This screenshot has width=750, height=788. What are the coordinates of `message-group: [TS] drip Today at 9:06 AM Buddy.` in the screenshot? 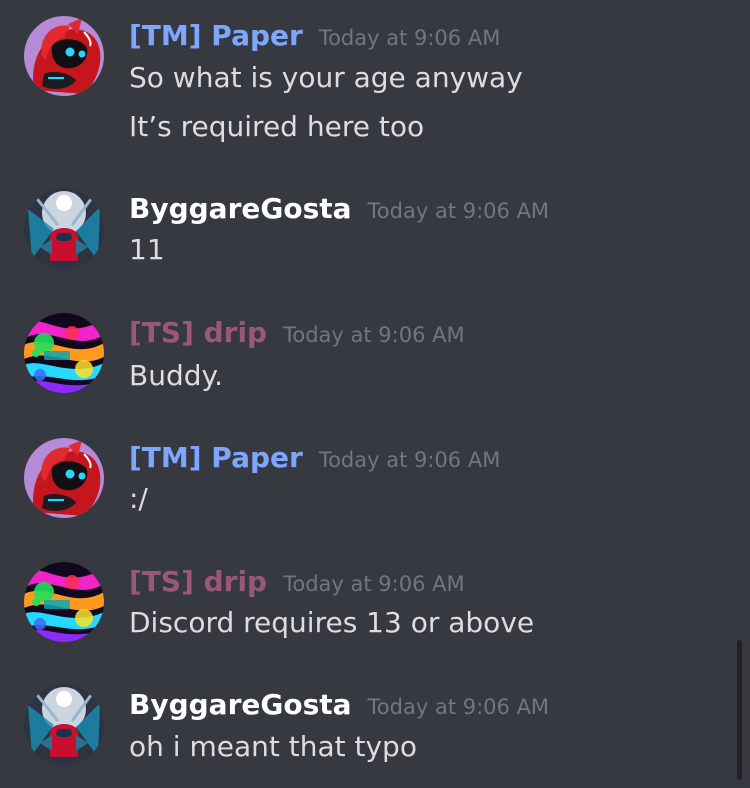 It's located at (365, 358).